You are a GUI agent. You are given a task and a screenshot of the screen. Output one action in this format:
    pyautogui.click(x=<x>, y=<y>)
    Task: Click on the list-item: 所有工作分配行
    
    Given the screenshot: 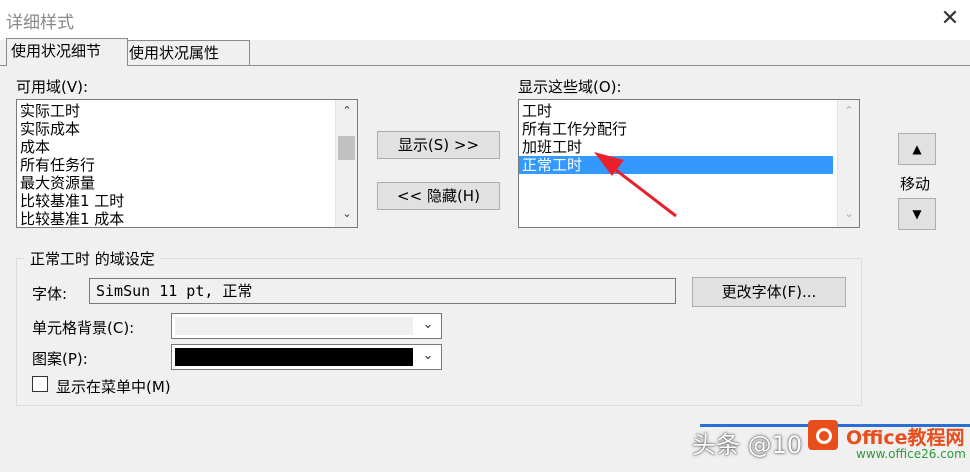 What is the action you would take?
    pyautogui.click(x=676, y=129)
    